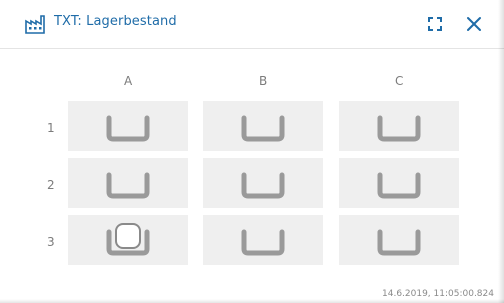 The image size is (504, 303). What do you see at coordinates (51, 128) in the screenshot?
I see `row-label-1: 1` at bounding box center [51, 128].